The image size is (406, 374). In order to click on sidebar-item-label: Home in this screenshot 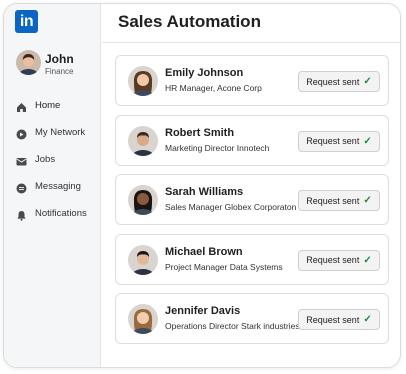, I will do `click(48, 105)`.